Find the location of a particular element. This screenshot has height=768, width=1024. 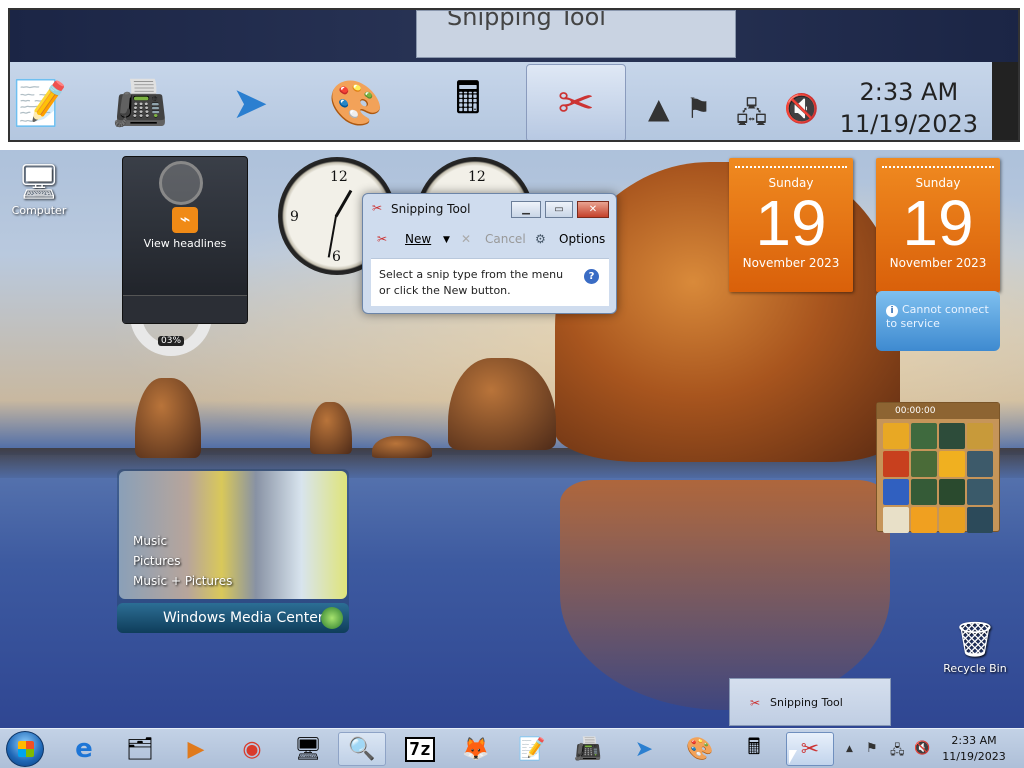

snipping-toolbar: ✂ New ▼ ✕ Cancel ⚙ Options is located at coordinates (490, 239).